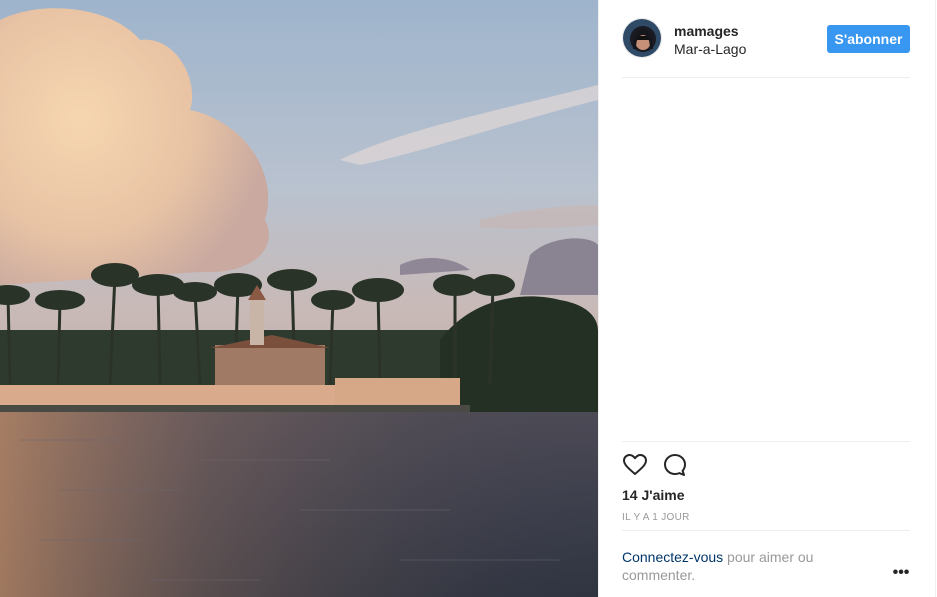  What do you see at coordinates (706, 31) in the screenshot?
I see `username-link: mamages` at bounding box center [706, 31].